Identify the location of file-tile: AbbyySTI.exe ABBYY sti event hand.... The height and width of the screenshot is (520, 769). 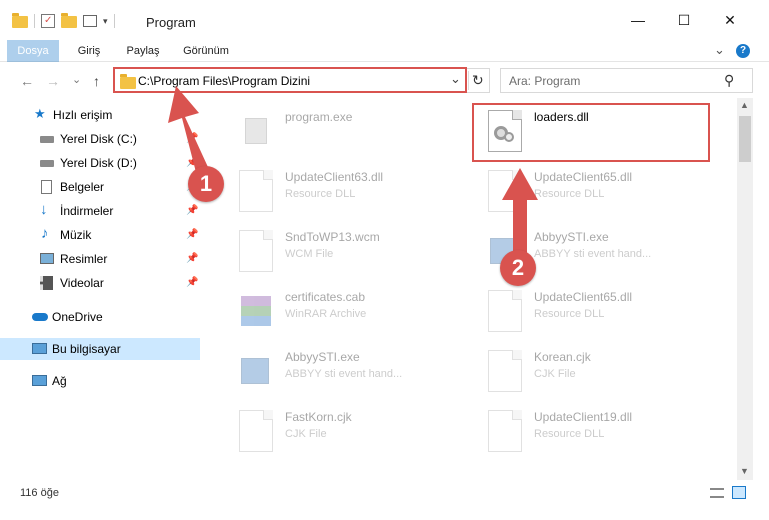
(345, 370).